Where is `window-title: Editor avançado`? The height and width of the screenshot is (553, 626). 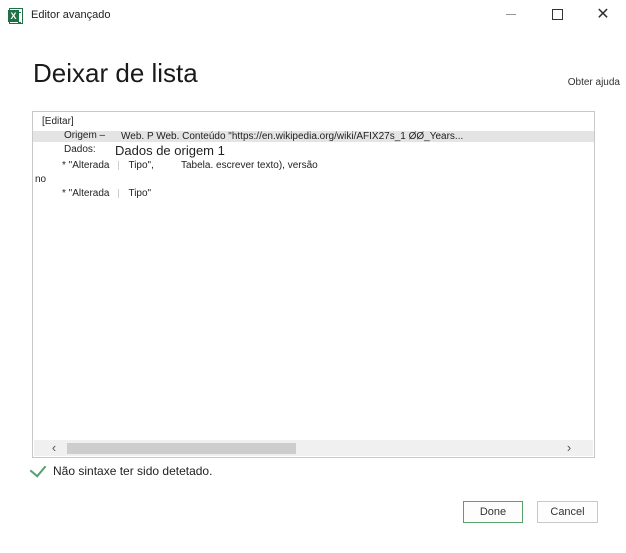
window-title: Editor avançado is located at coordinates (71, 15).